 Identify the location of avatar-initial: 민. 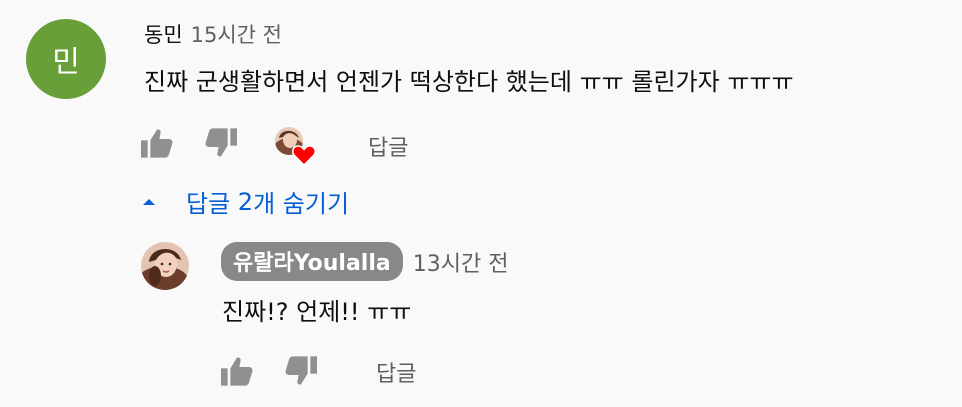
(66, 62).